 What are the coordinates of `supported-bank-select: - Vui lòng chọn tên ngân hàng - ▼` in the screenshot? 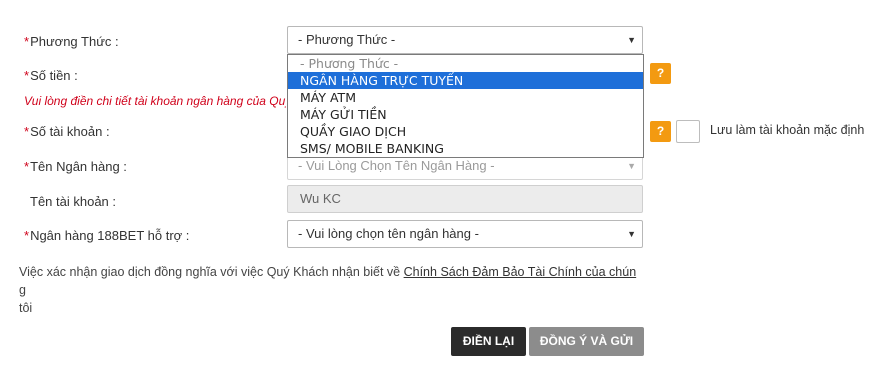 It's located at (465, 234).